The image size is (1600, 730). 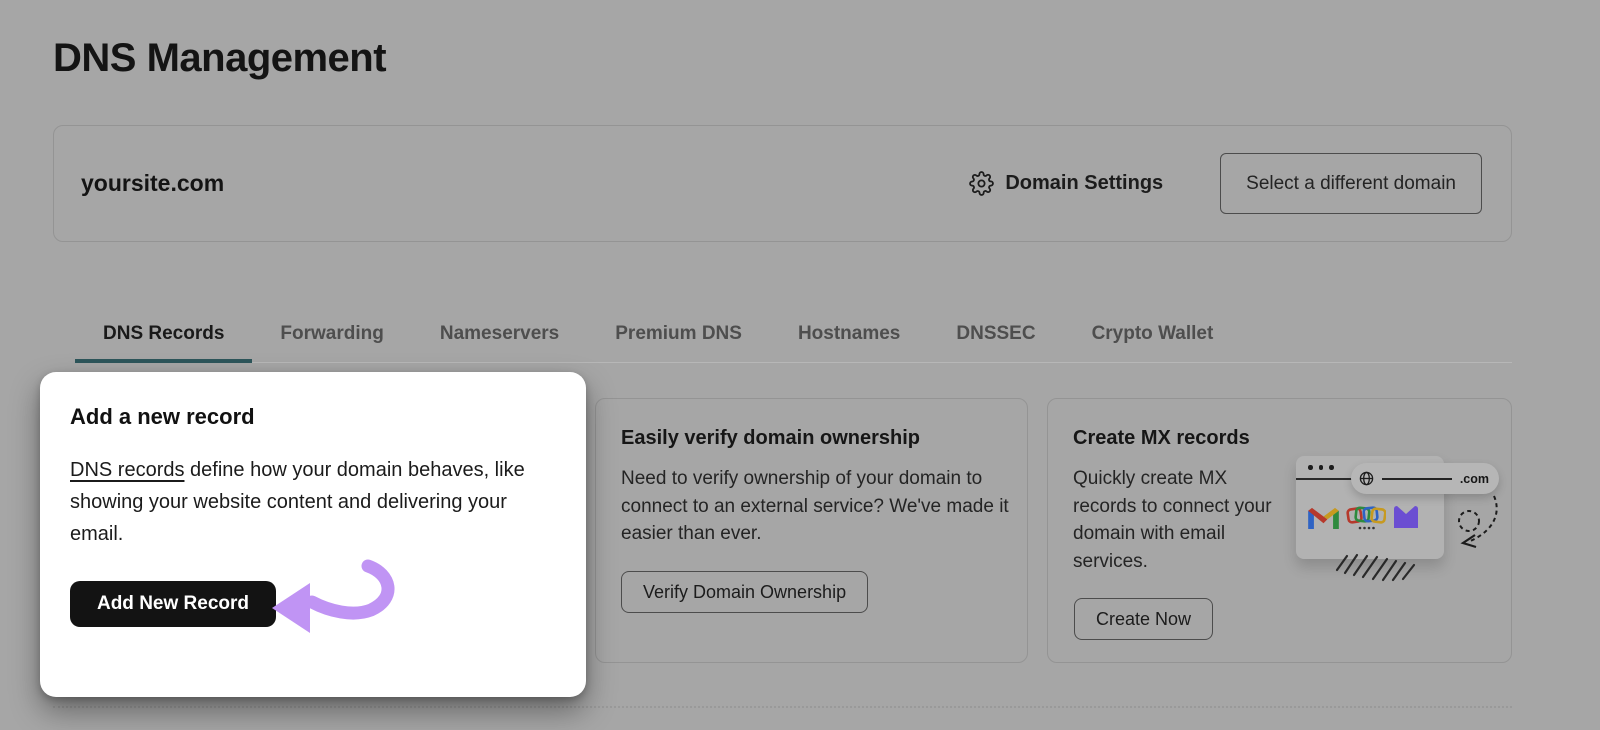 I want to click on dns-records-link: DNS records, so click(x=127, y=470).